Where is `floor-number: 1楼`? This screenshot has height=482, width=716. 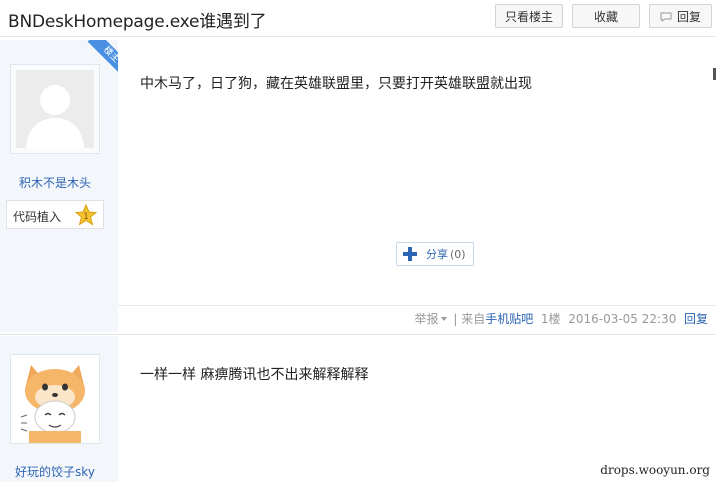 floor-number: 1楼 is located at coordinates (550, 319).